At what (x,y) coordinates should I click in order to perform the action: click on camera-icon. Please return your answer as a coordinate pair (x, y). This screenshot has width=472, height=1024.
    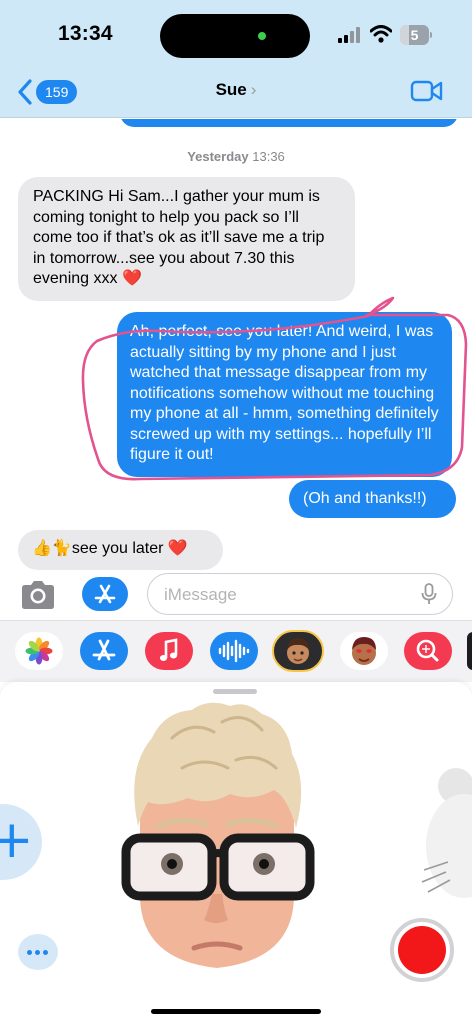
    Looking at the image, I should click on (38, 595).